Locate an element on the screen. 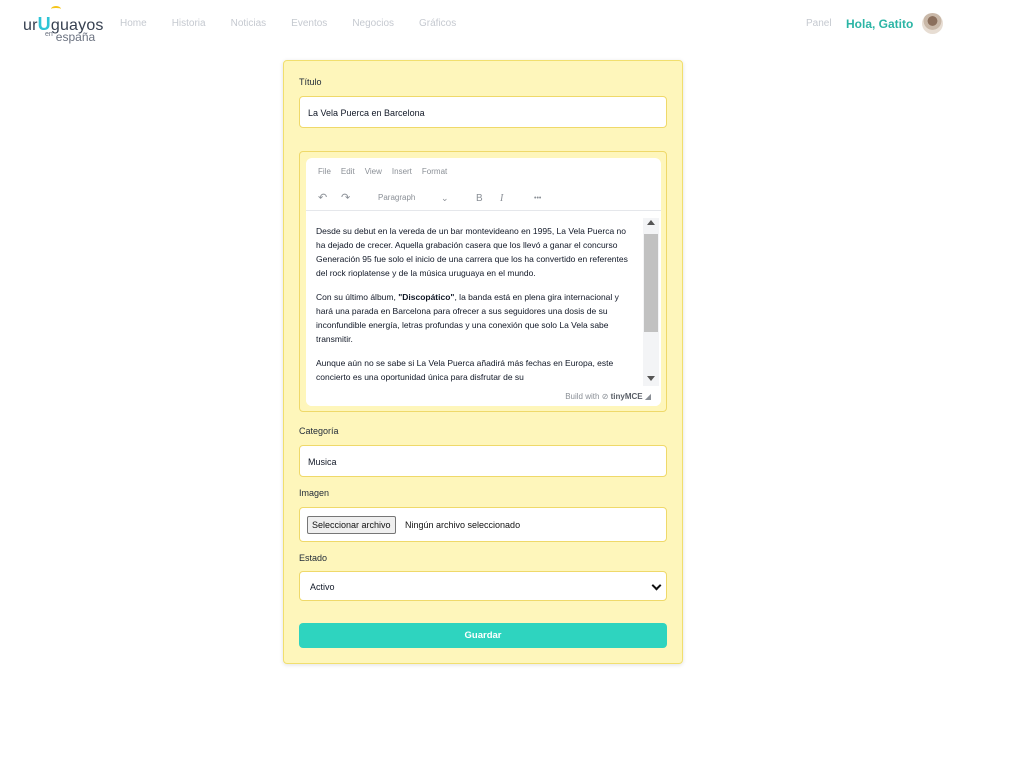  redo-icon: ↷ is located at coordinates (345, 197).